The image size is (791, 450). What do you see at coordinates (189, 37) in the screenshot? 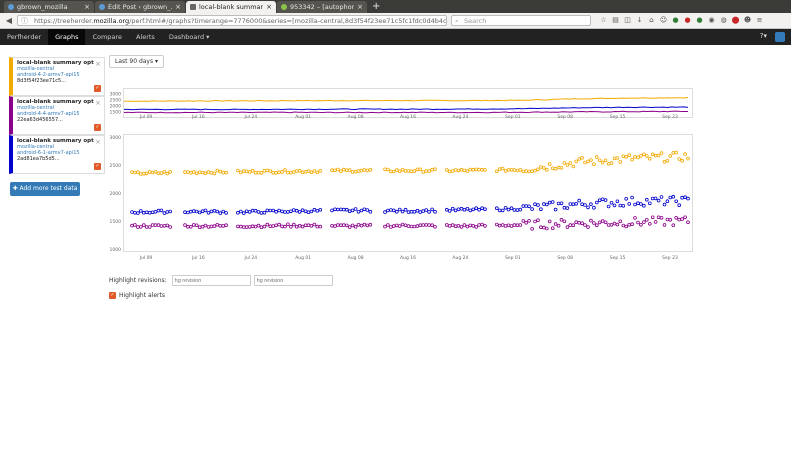
I see `nav-dashboard: Dashboard ▾` at bounding box center [189, 37].